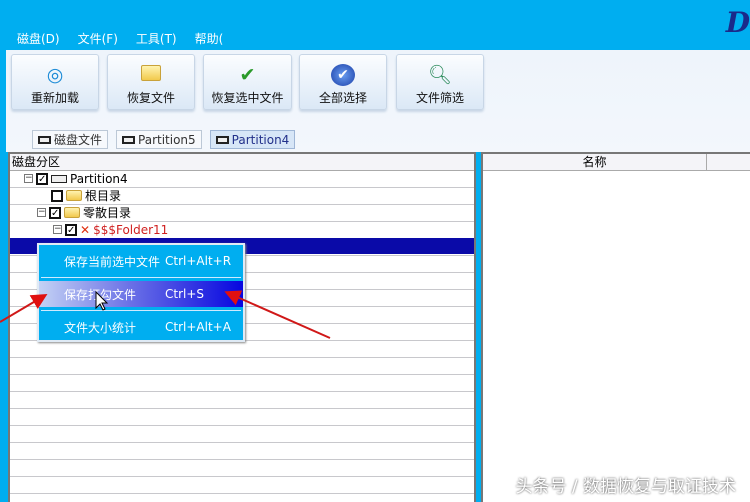 The image size is (750, 502). What do you see at coordinates (107, 213) in the screenshot?
I see `tree-label: 零散目录` at bounding box center [107, 213].